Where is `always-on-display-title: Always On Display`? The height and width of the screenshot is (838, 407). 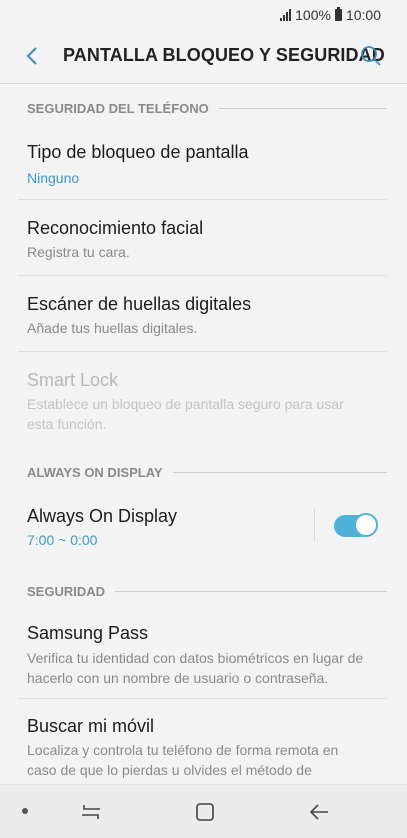 always-on-display-title: Always On Display is located at coordinates (102, 516).